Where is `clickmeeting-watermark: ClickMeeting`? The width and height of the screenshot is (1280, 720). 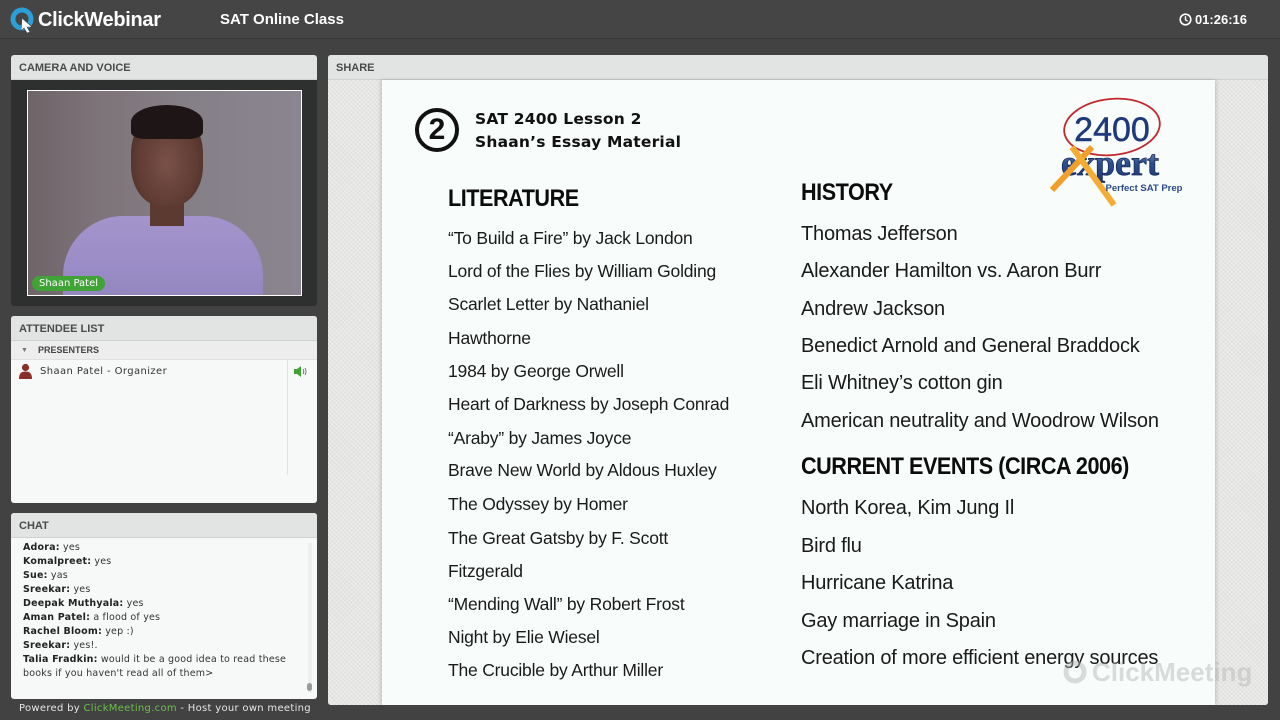 clickmeeting-watermark: ClickMeeting is located at coordinates (1157, 672).